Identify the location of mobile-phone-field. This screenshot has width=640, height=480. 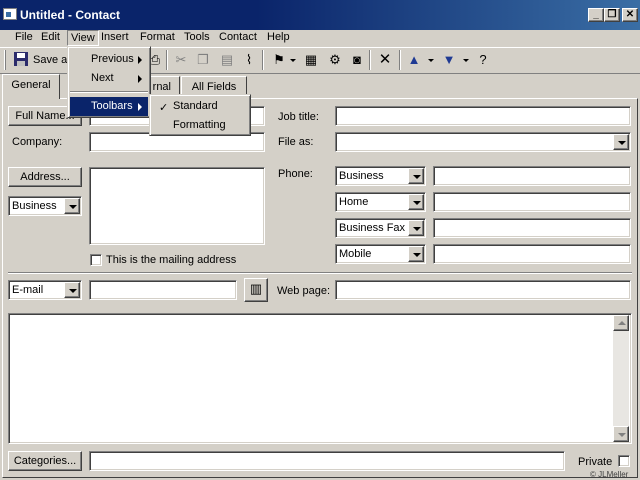
(532, 254).